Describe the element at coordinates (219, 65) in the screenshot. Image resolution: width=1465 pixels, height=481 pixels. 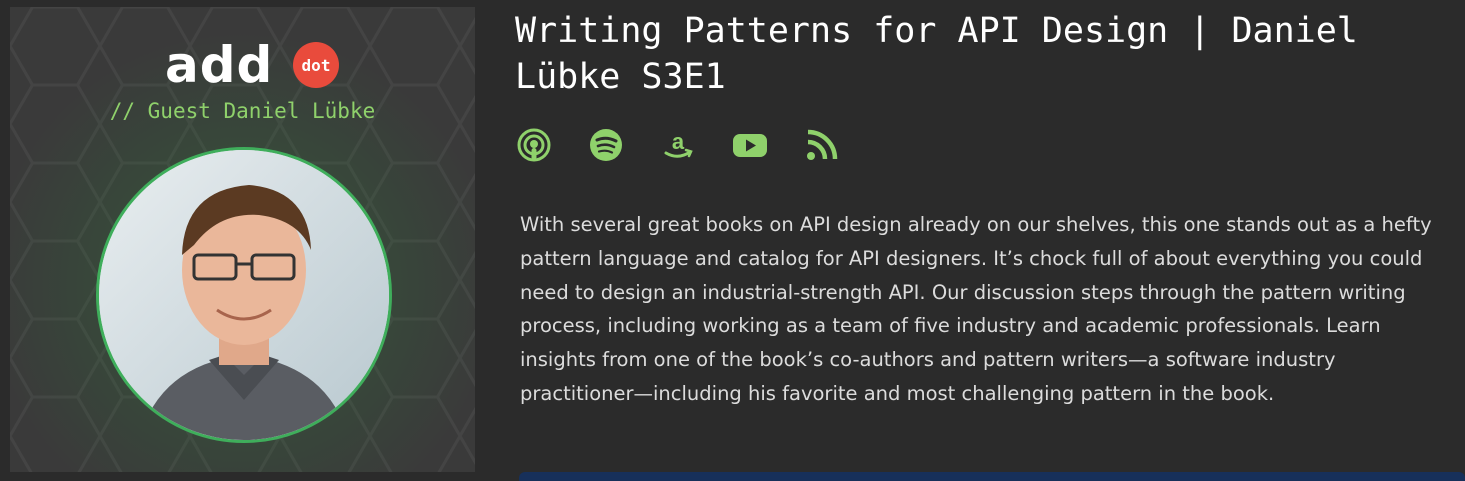
I see `logo-text: add` at that location.